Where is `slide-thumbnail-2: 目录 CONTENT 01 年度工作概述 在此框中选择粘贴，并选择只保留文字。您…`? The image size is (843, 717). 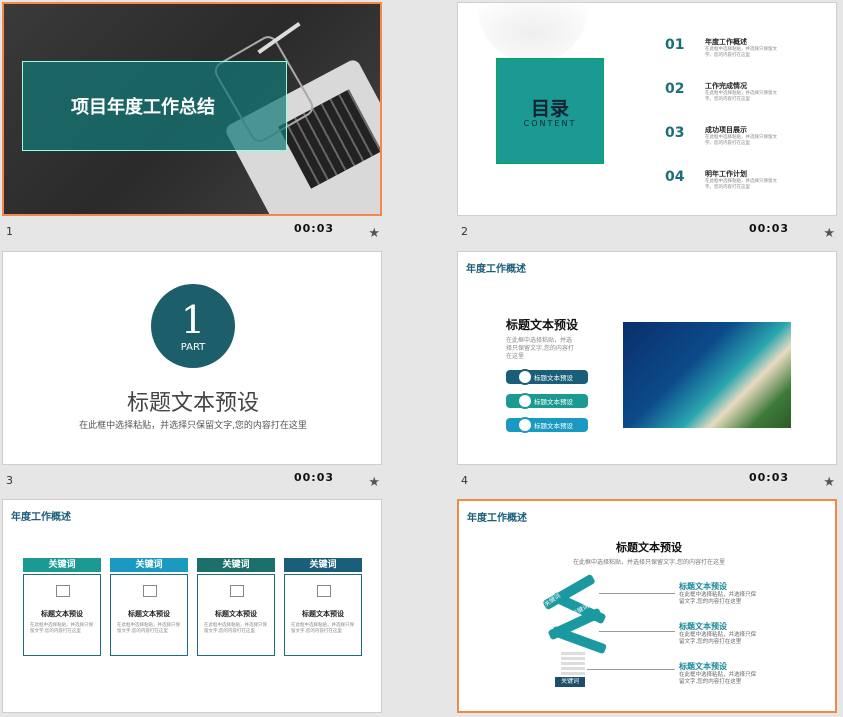
slide-thumbnail-2: 目录 CONTENT 01 年度工作概述 在此框中选择粘贴，并选择只保留文字。您… is located at coordinates (647, 109).